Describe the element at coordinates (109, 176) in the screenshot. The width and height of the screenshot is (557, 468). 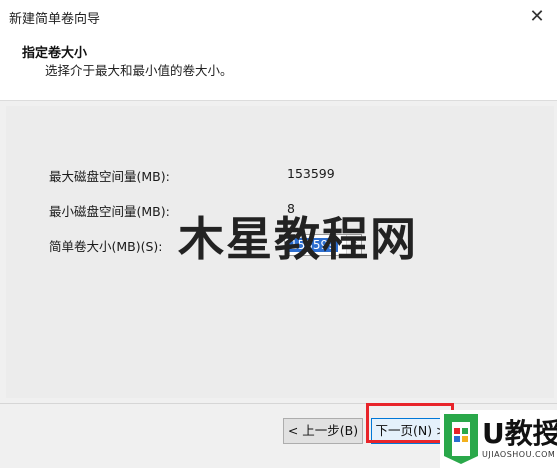
I see `max-space-label: 最大磁盘空间量(MB):` at that location.